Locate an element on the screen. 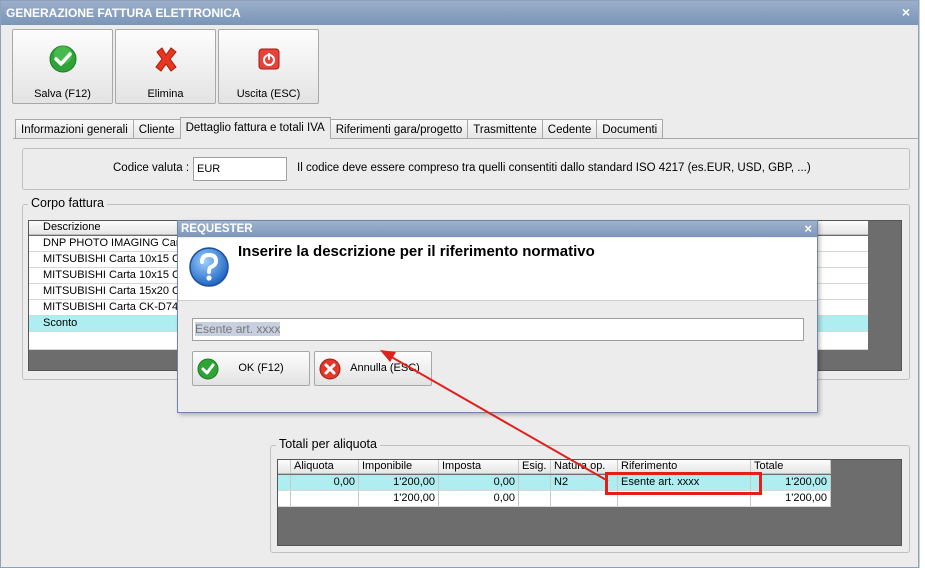  window-close-button: × is located at coordinates (906, 13).